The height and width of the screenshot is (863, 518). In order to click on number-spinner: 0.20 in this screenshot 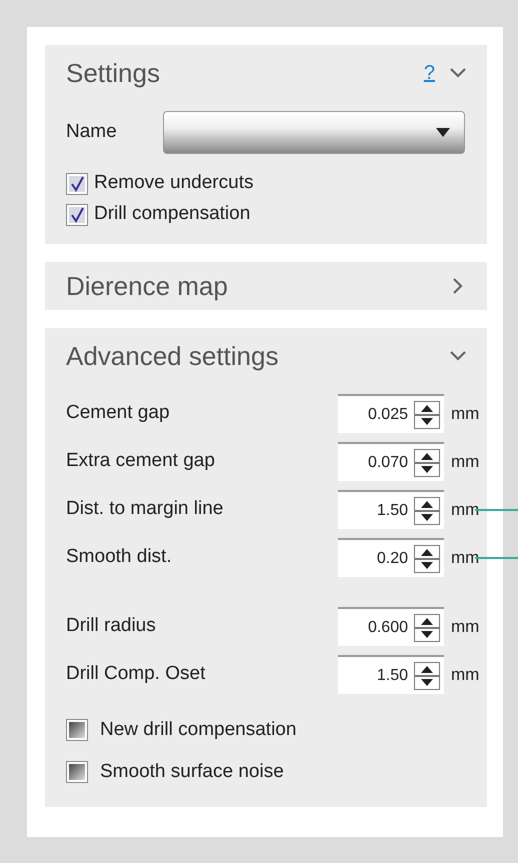, I will do `click(391, 557)`.